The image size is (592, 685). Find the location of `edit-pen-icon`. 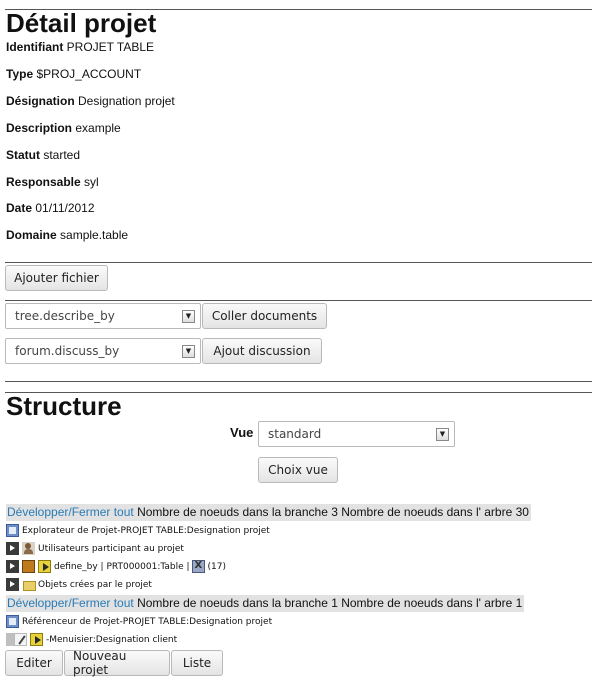

edit-pen-icon is located at coordinates (20, 639).